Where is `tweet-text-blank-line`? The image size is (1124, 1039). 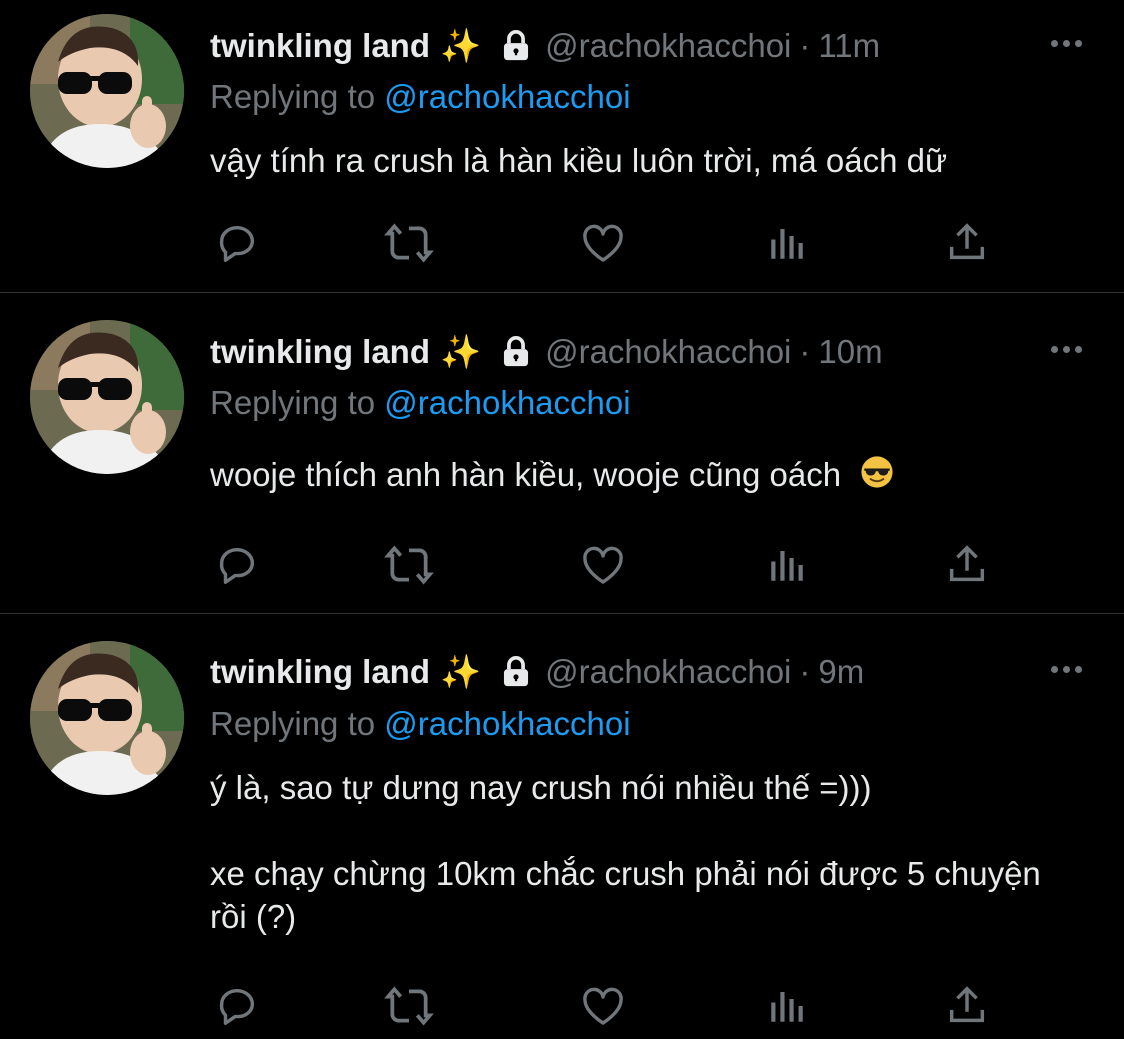
tweet-text-blank-line is located at coordinates (650, 830).